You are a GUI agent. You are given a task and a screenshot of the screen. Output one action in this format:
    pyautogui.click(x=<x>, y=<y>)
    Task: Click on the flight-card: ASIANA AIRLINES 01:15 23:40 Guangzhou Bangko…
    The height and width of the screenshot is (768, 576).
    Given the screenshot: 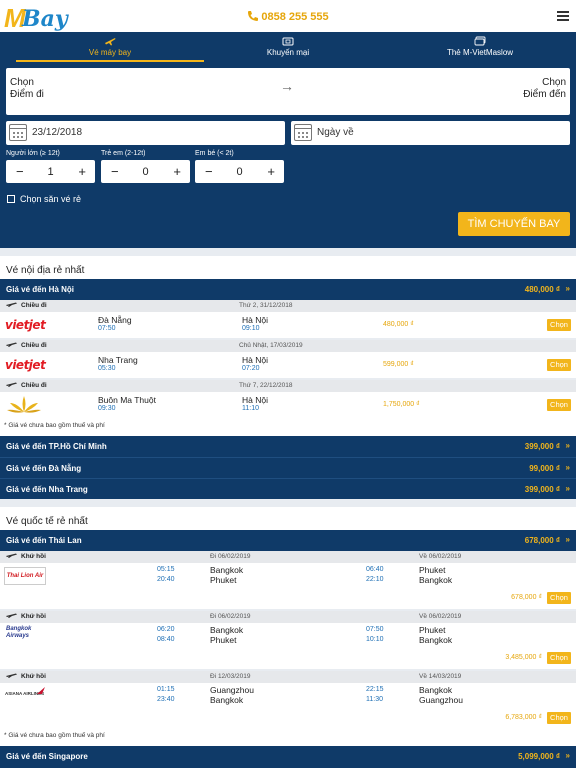 What is the action you would take?
    pyautogui.click(x=288, y=706)
    